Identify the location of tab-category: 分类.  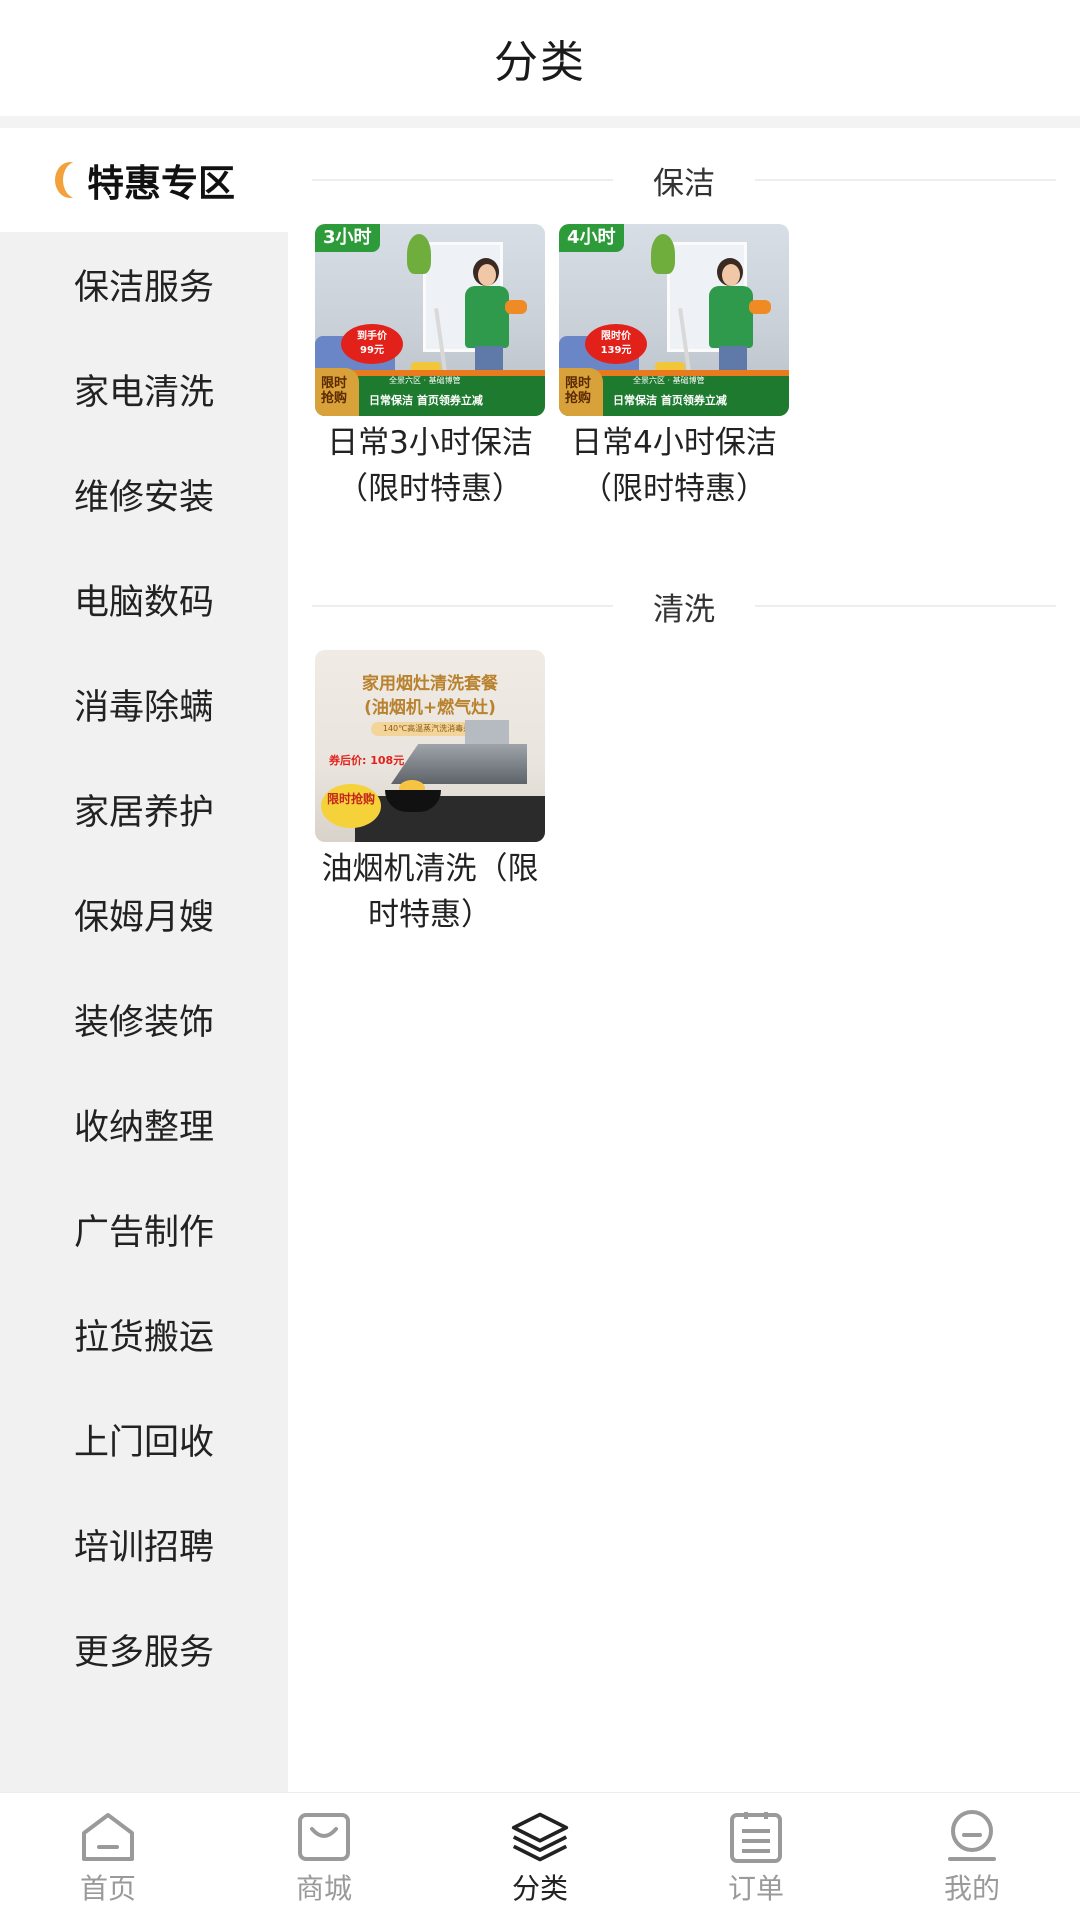
(540, 1856).